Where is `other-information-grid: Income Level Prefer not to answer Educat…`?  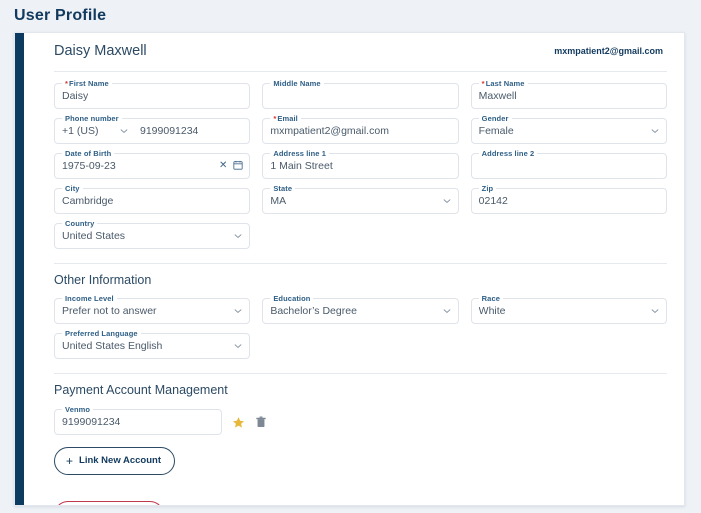
other-information-grid: Income Level Prefer not to answer Educat… is located at coordinates (355, 323).